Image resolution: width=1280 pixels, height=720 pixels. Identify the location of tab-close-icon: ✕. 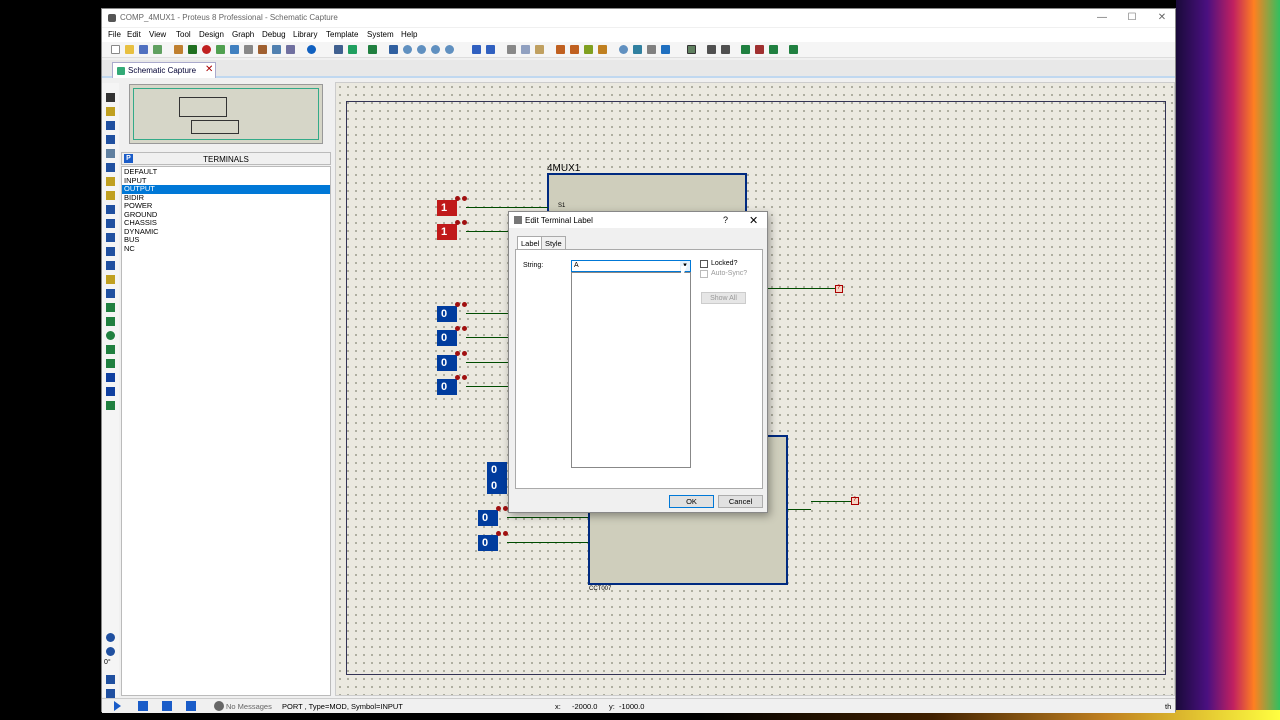
(209, 69).